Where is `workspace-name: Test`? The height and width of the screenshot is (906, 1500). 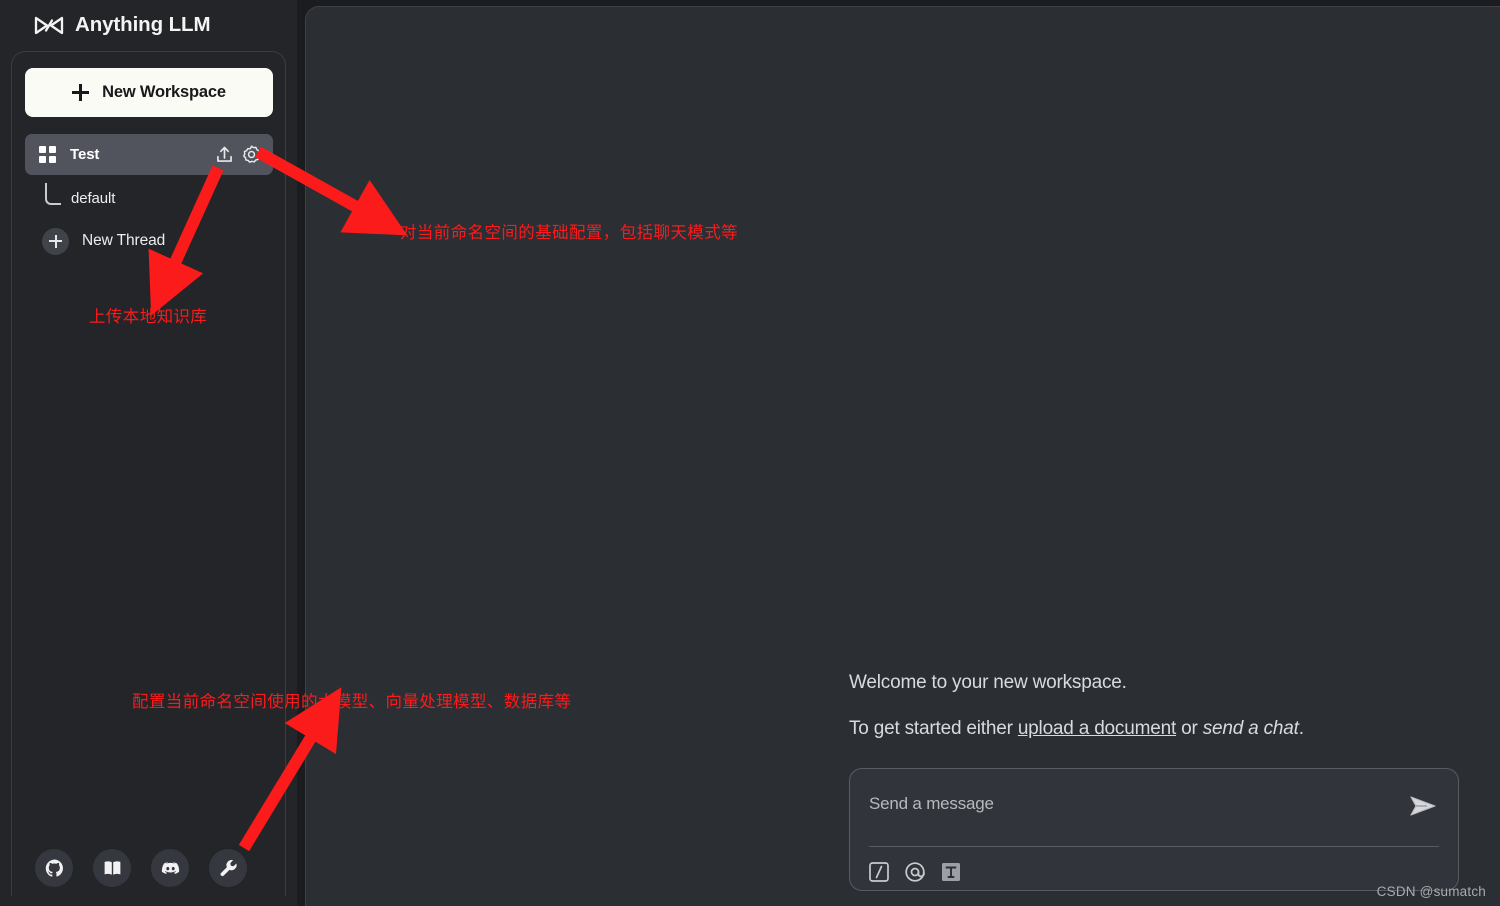 workspace-name: Test is located at coordinates (85, 154).